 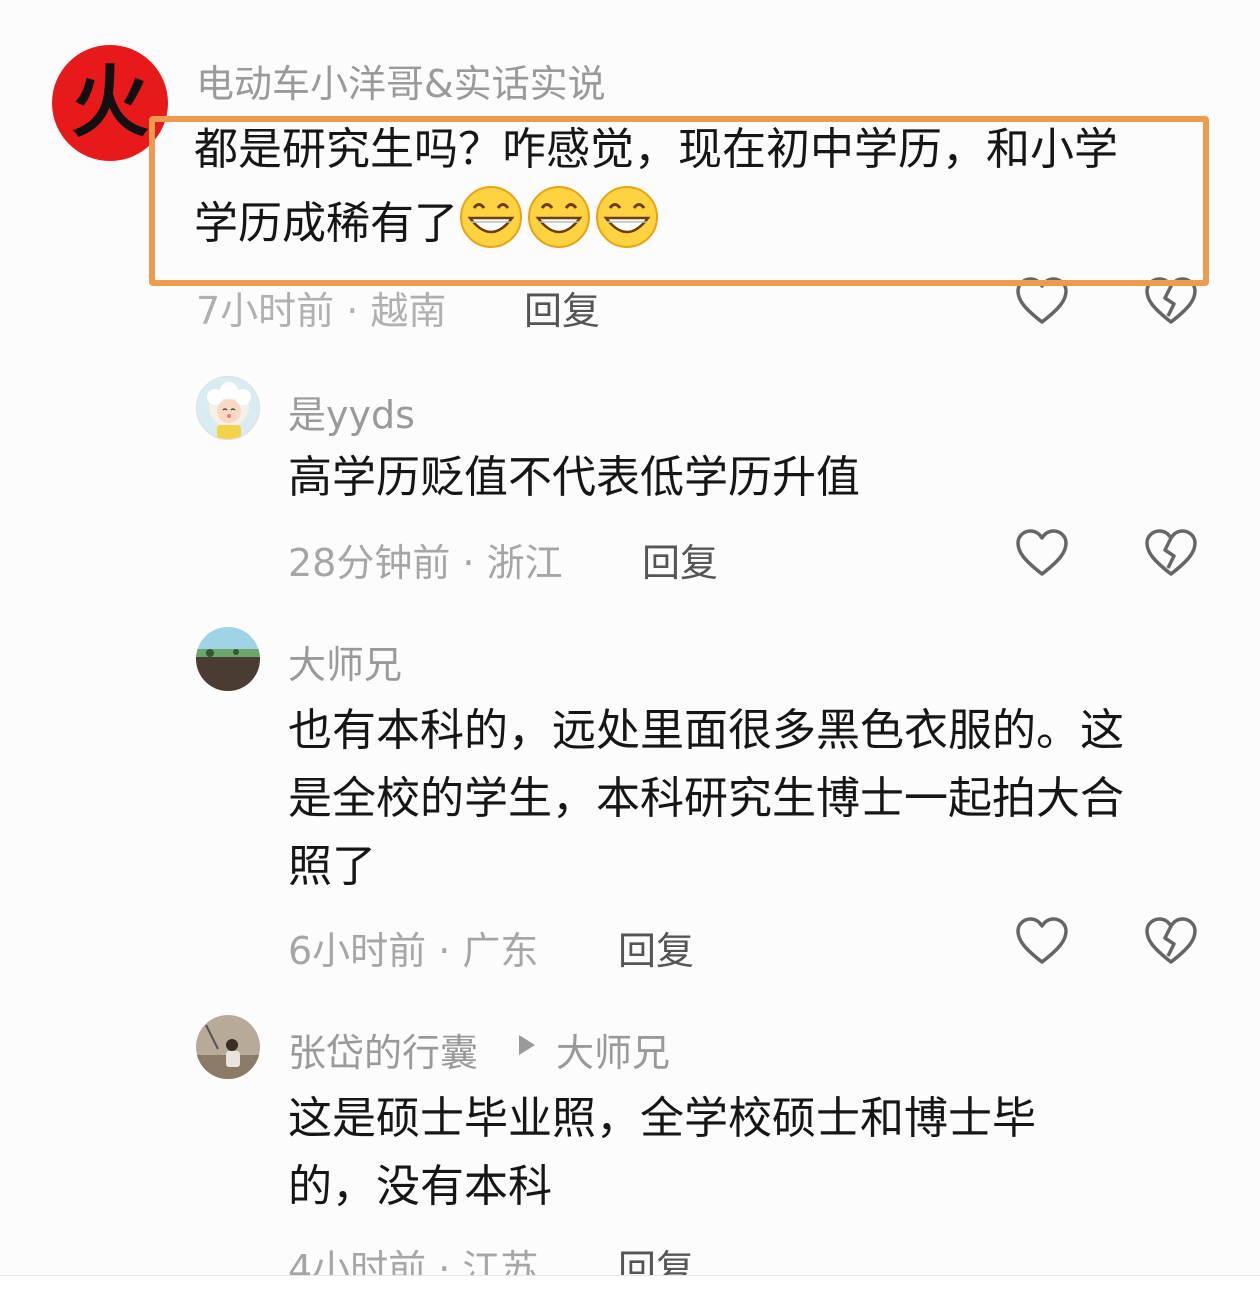 What do you see at coordinates (1118, 1119) in the screenshot?
I see `text-fade-overlay` at bounding box center [1118, 1119].